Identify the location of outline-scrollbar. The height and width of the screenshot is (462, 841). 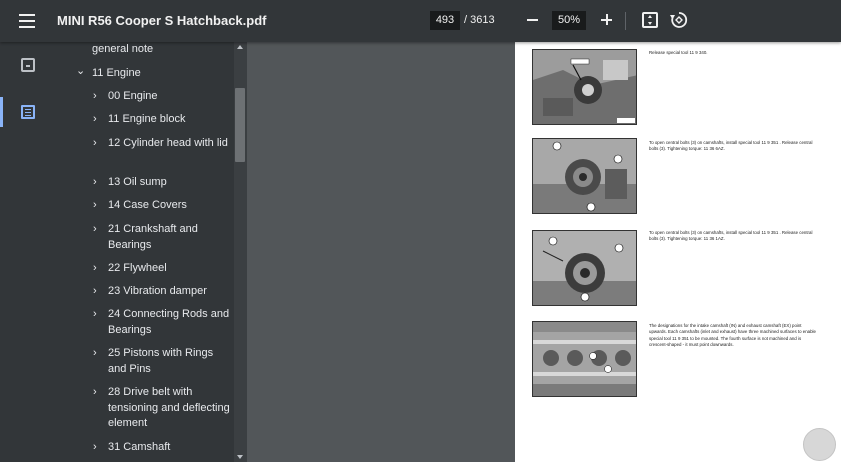
(240, 252).